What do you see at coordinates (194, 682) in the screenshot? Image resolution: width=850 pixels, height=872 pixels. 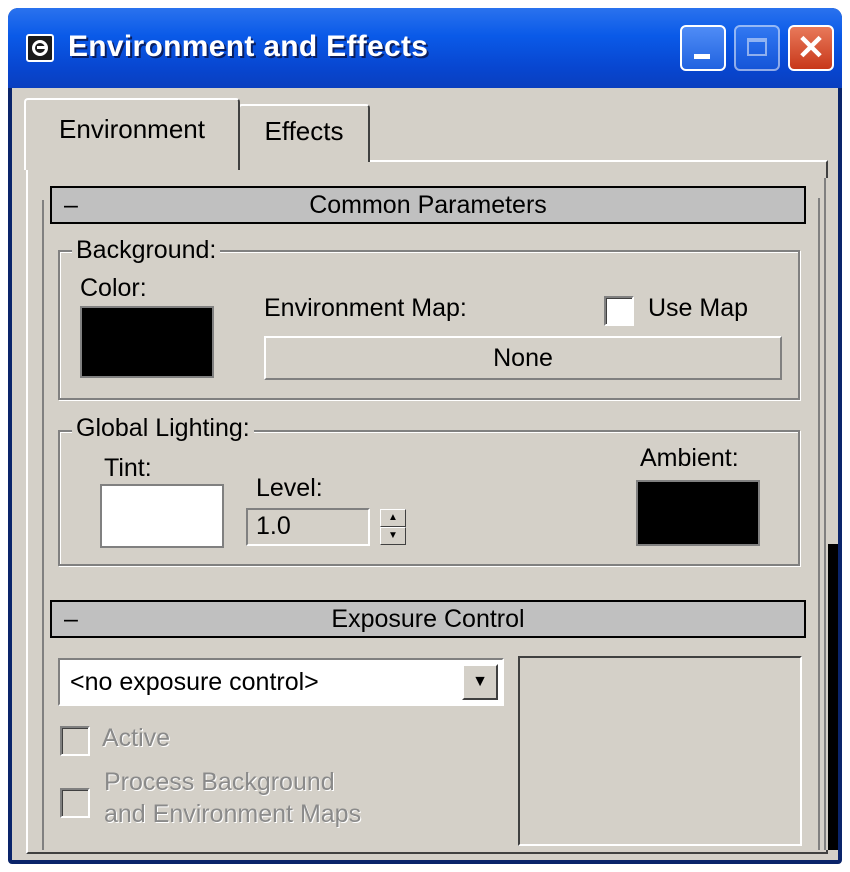 I see `exposure-control-selected: <no exposure control>` at bounding box center [194, 682].